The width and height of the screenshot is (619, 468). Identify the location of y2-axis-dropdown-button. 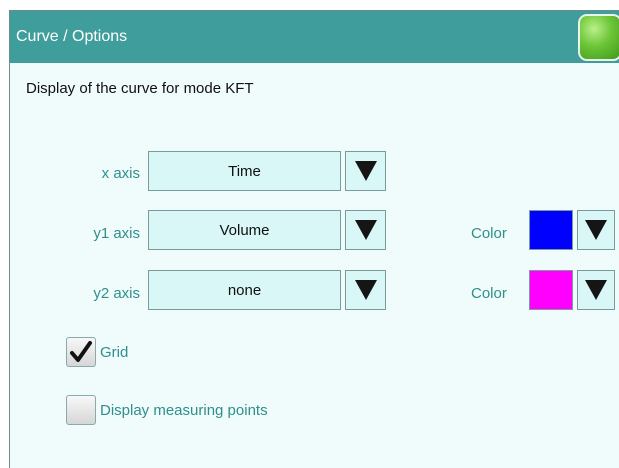
(365, 290).